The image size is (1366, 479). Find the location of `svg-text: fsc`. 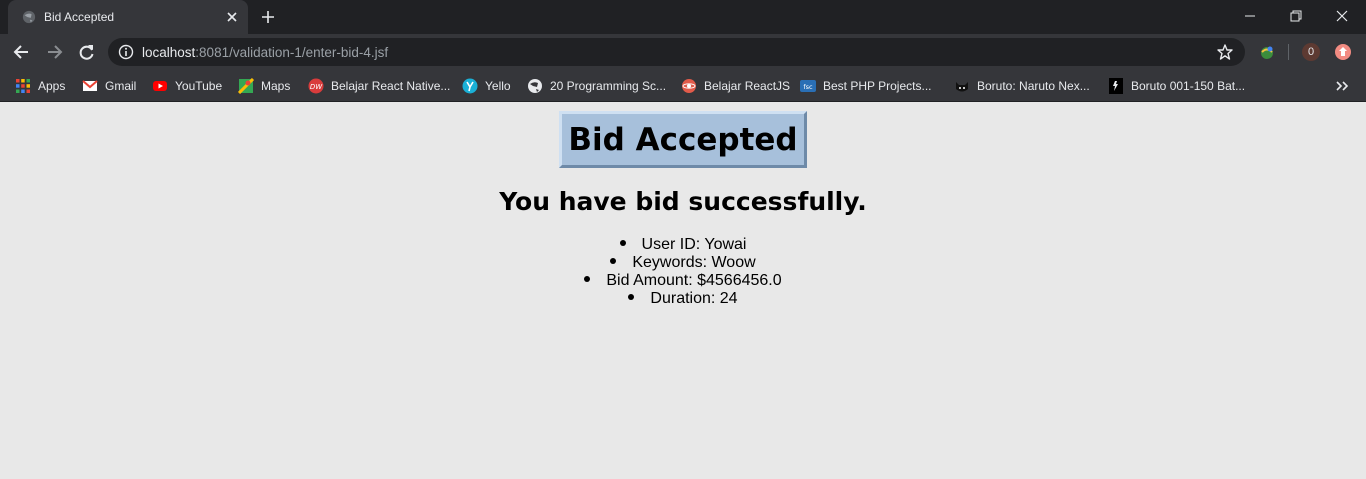

svg-text: fsc is located at coordinates (808, 87).